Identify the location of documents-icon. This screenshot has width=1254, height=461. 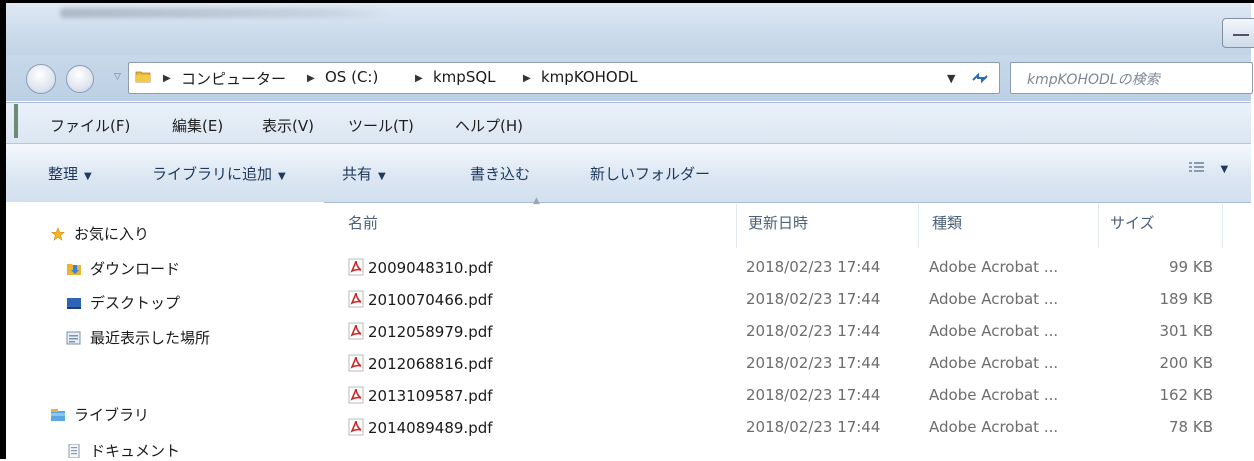
(74, 451).